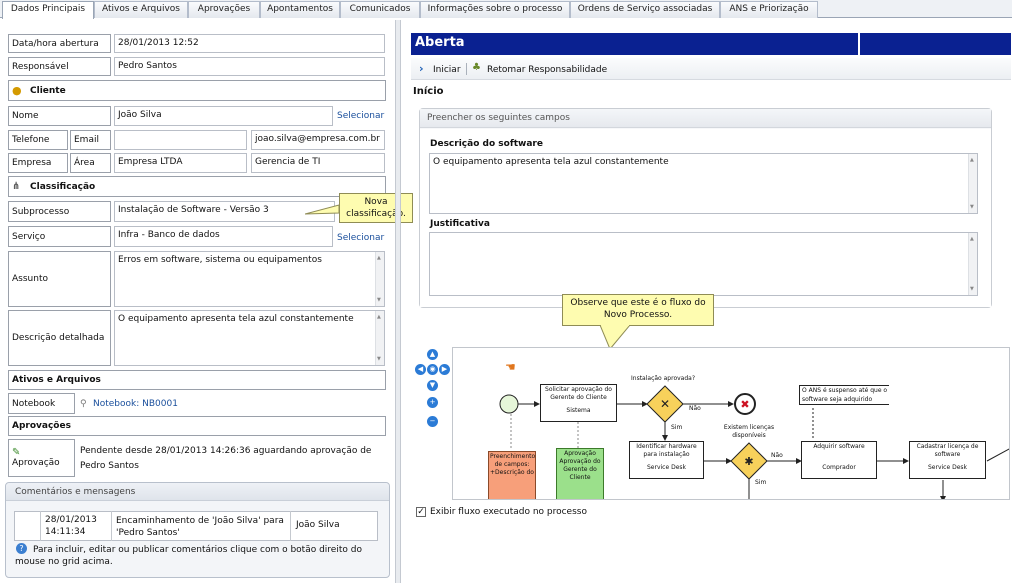 The width and height of the screenshot is (1012, 583). What do you see at coordinates (300, 9) in the screenshot?
I see `tab-apontamentos: Apontamentos` at bounding box center [300, 9].